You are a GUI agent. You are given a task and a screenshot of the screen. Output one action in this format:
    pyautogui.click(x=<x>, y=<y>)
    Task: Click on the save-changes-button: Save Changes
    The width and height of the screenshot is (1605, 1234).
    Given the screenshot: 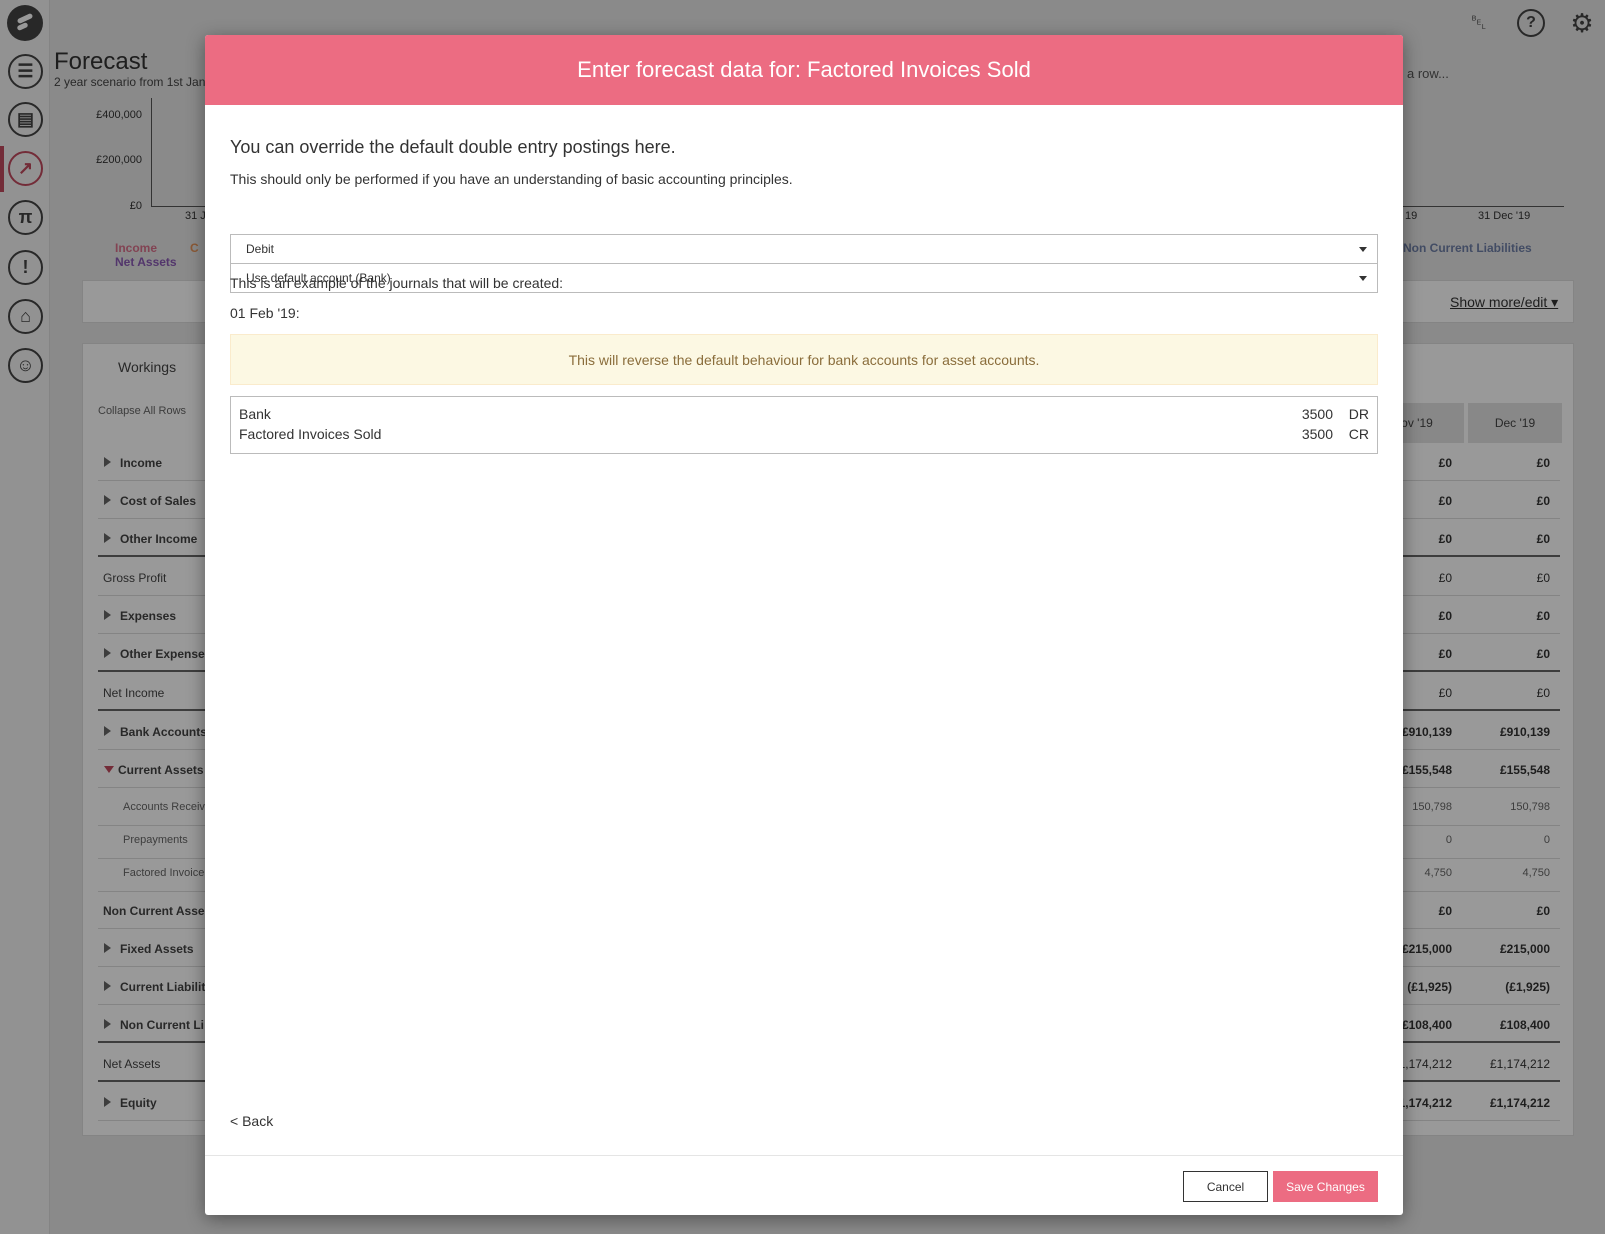 What is the action you would take?
    pyautogui.click(x=1325, y=1186)
    